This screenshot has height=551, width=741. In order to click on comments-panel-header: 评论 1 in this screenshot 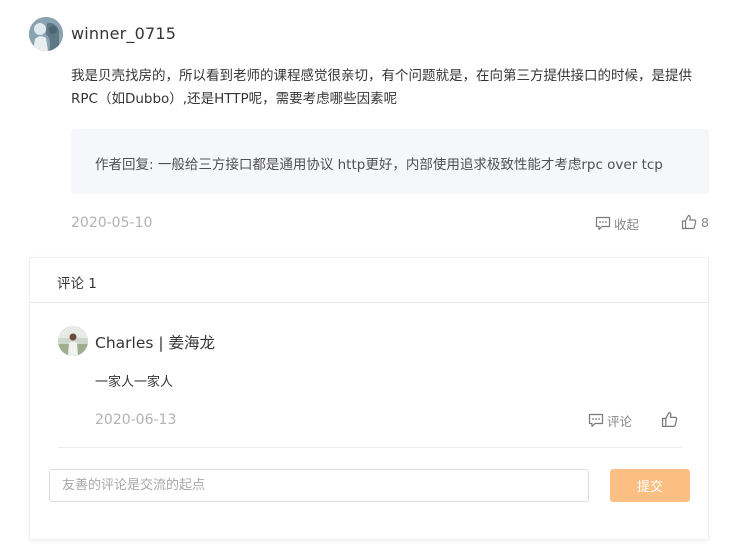, I will do `click(369, 280)`.